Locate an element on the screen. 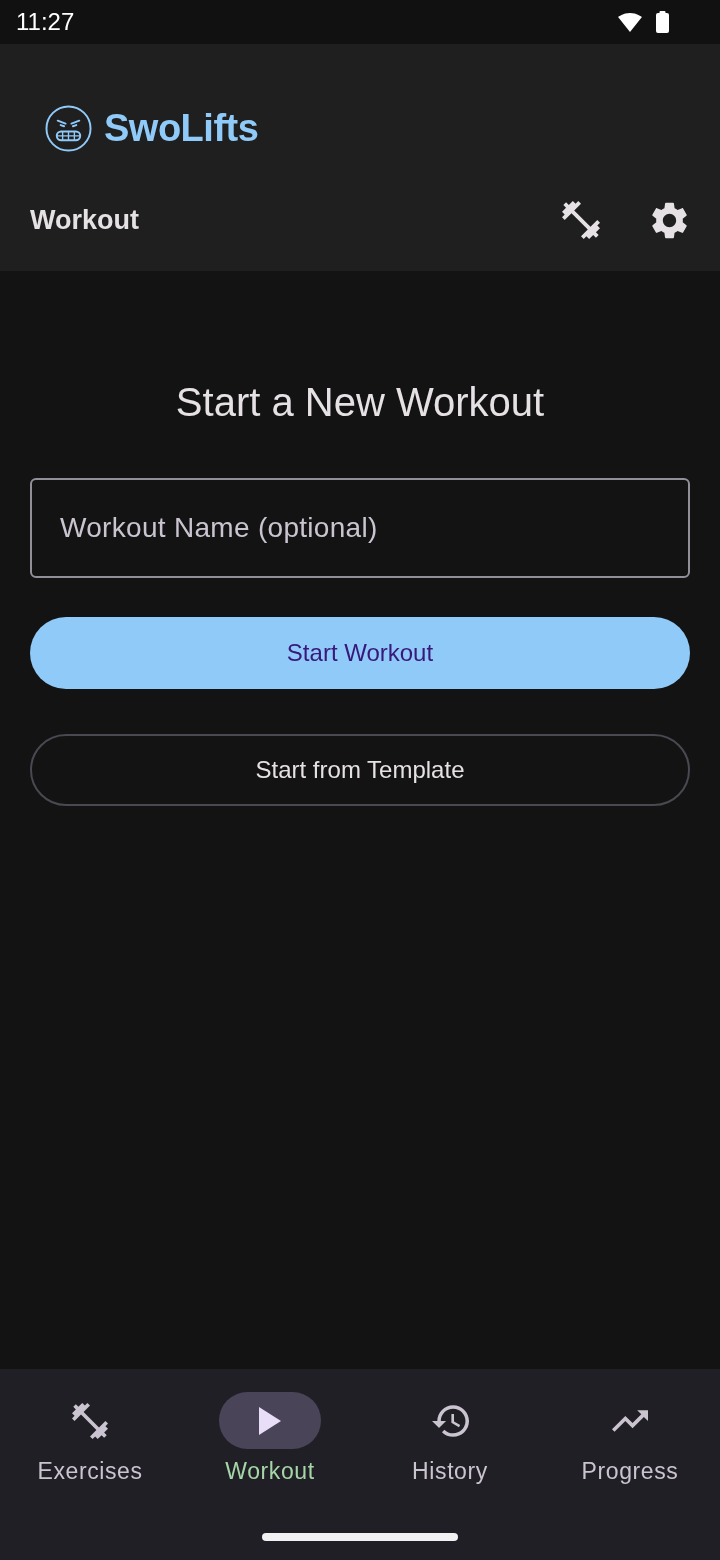 This screenshot has height=1560, width=720. screen-title: Workout is located at coordinates (84, 220).